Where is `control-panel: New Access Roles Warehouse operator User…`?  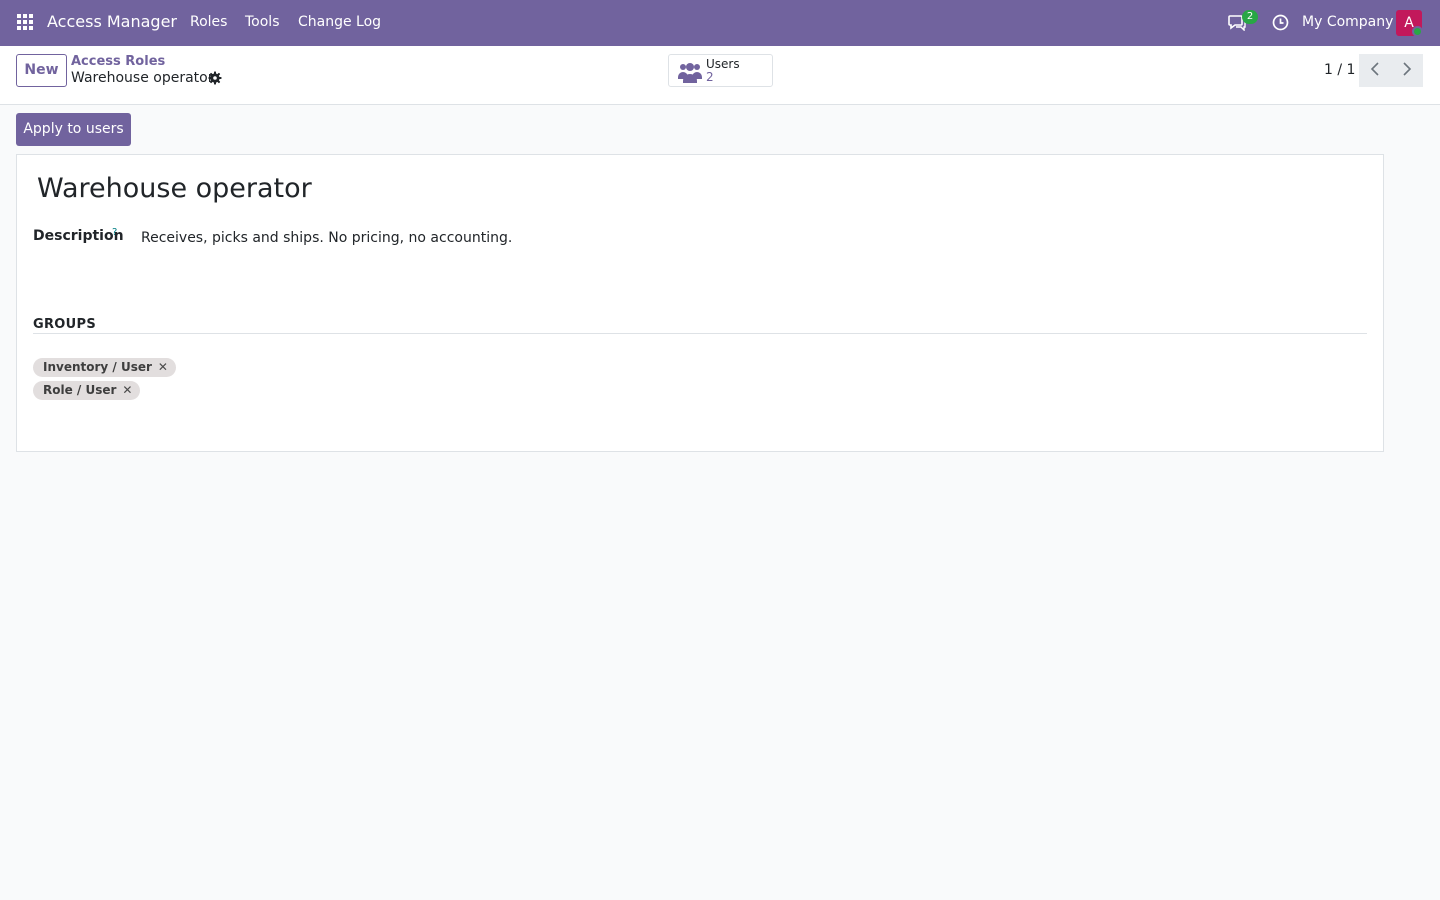 control-panel: New Access Roles Warehouse operator User… is located at coordinates (720, 75).